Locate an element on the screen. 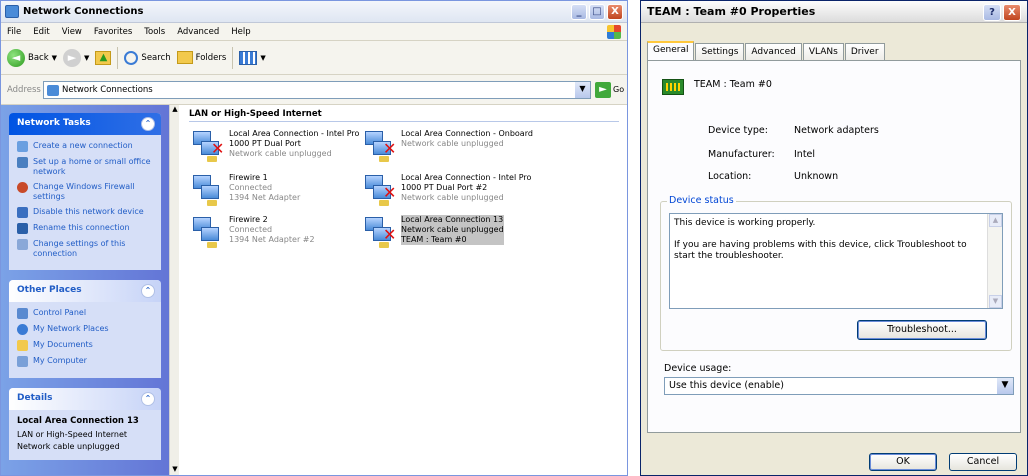 The height and width of the screenshot is (476, 1028). location-label: Location: is located at coordinates (730, 176).